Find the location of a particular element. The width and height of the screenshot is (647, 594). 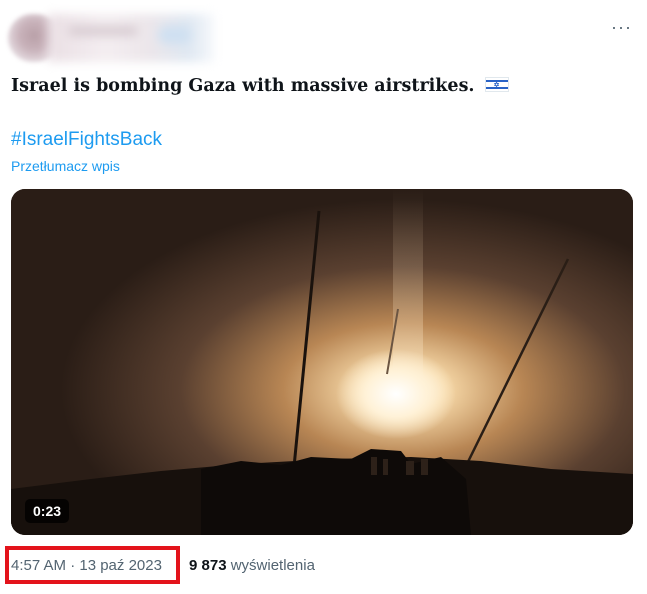

view-count: 9 873 wyświetlenia is located at coordinates (252, 565).